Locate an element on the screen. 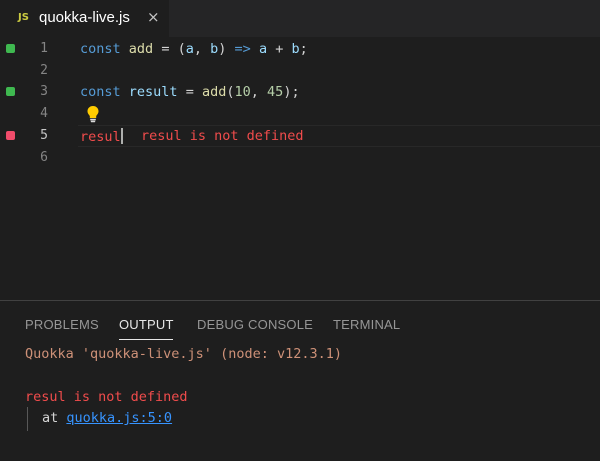 The width and height of the screenshot is (600, 461). stack-trace-line: at quokka.js:5:0 is located at coordinates (107, 418).